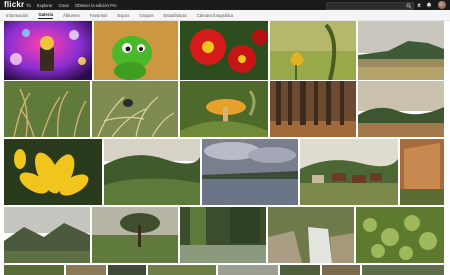 This screenshot has width=450, height=275. I want to click on tab-favorites: Favoritos, so click(99, 15).